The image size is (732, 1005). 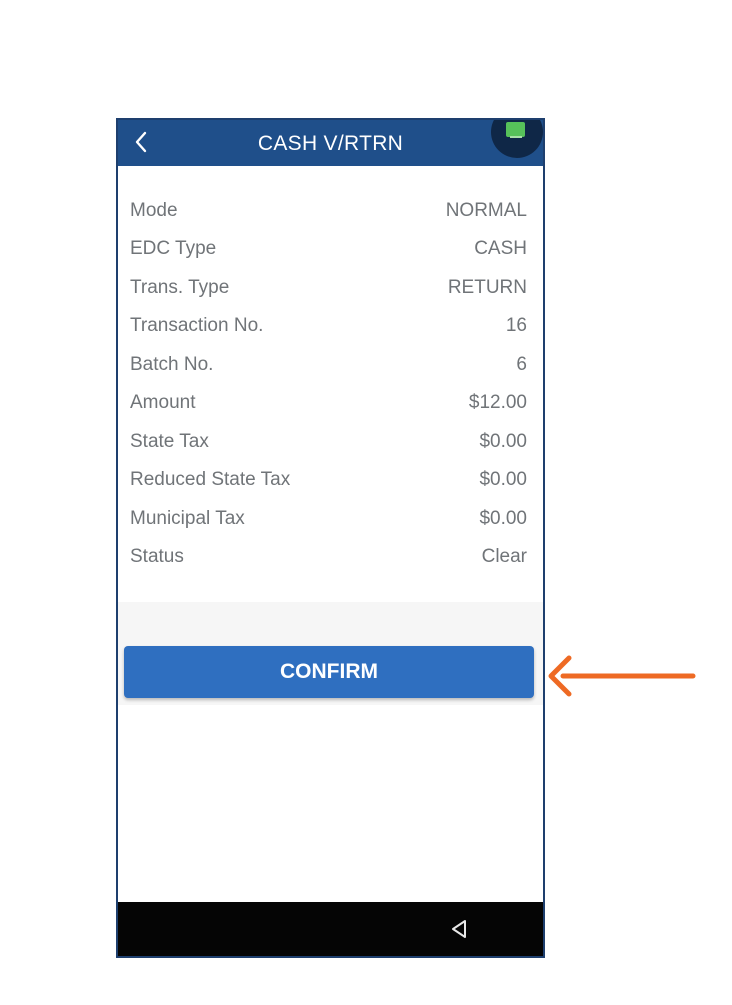 I want to click on page-title: CASH V/RTRN, so click(x=330, y=143).